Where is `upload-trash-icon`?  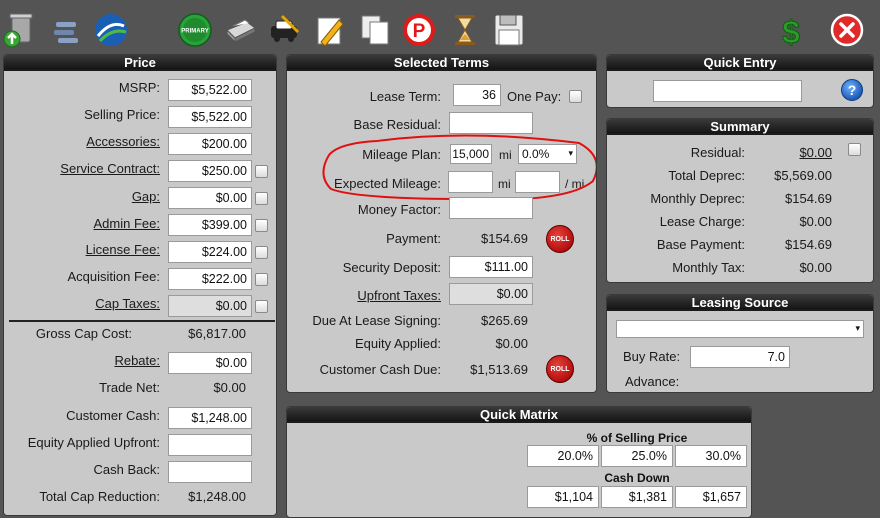
upload-trash-icon is located at coordinates (19, 30).